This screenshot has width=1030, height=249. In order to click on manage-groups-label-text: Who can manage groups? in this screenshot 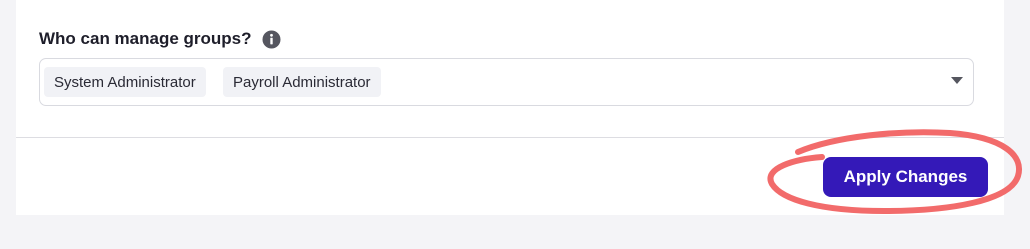, I will do `click(145, 38)`.